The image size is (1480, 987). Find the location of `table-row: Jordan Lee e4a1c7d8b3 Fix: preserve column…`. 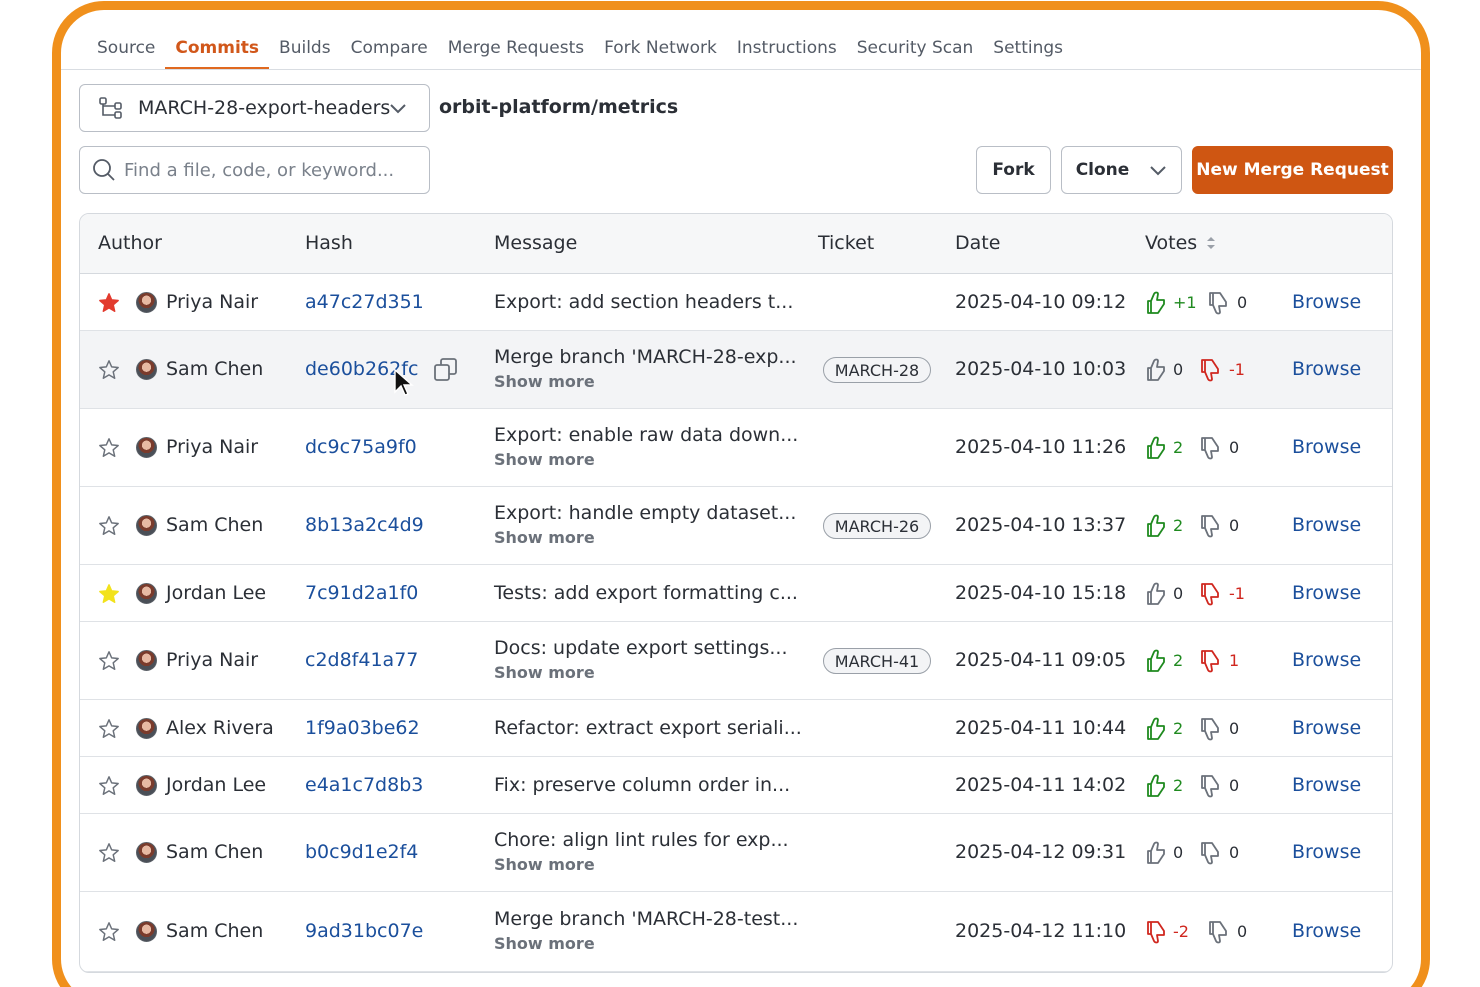

table-row: Jordan Lee e4a1c7d8b3 Fix: preserve column… is located at coordinates (736, 785).